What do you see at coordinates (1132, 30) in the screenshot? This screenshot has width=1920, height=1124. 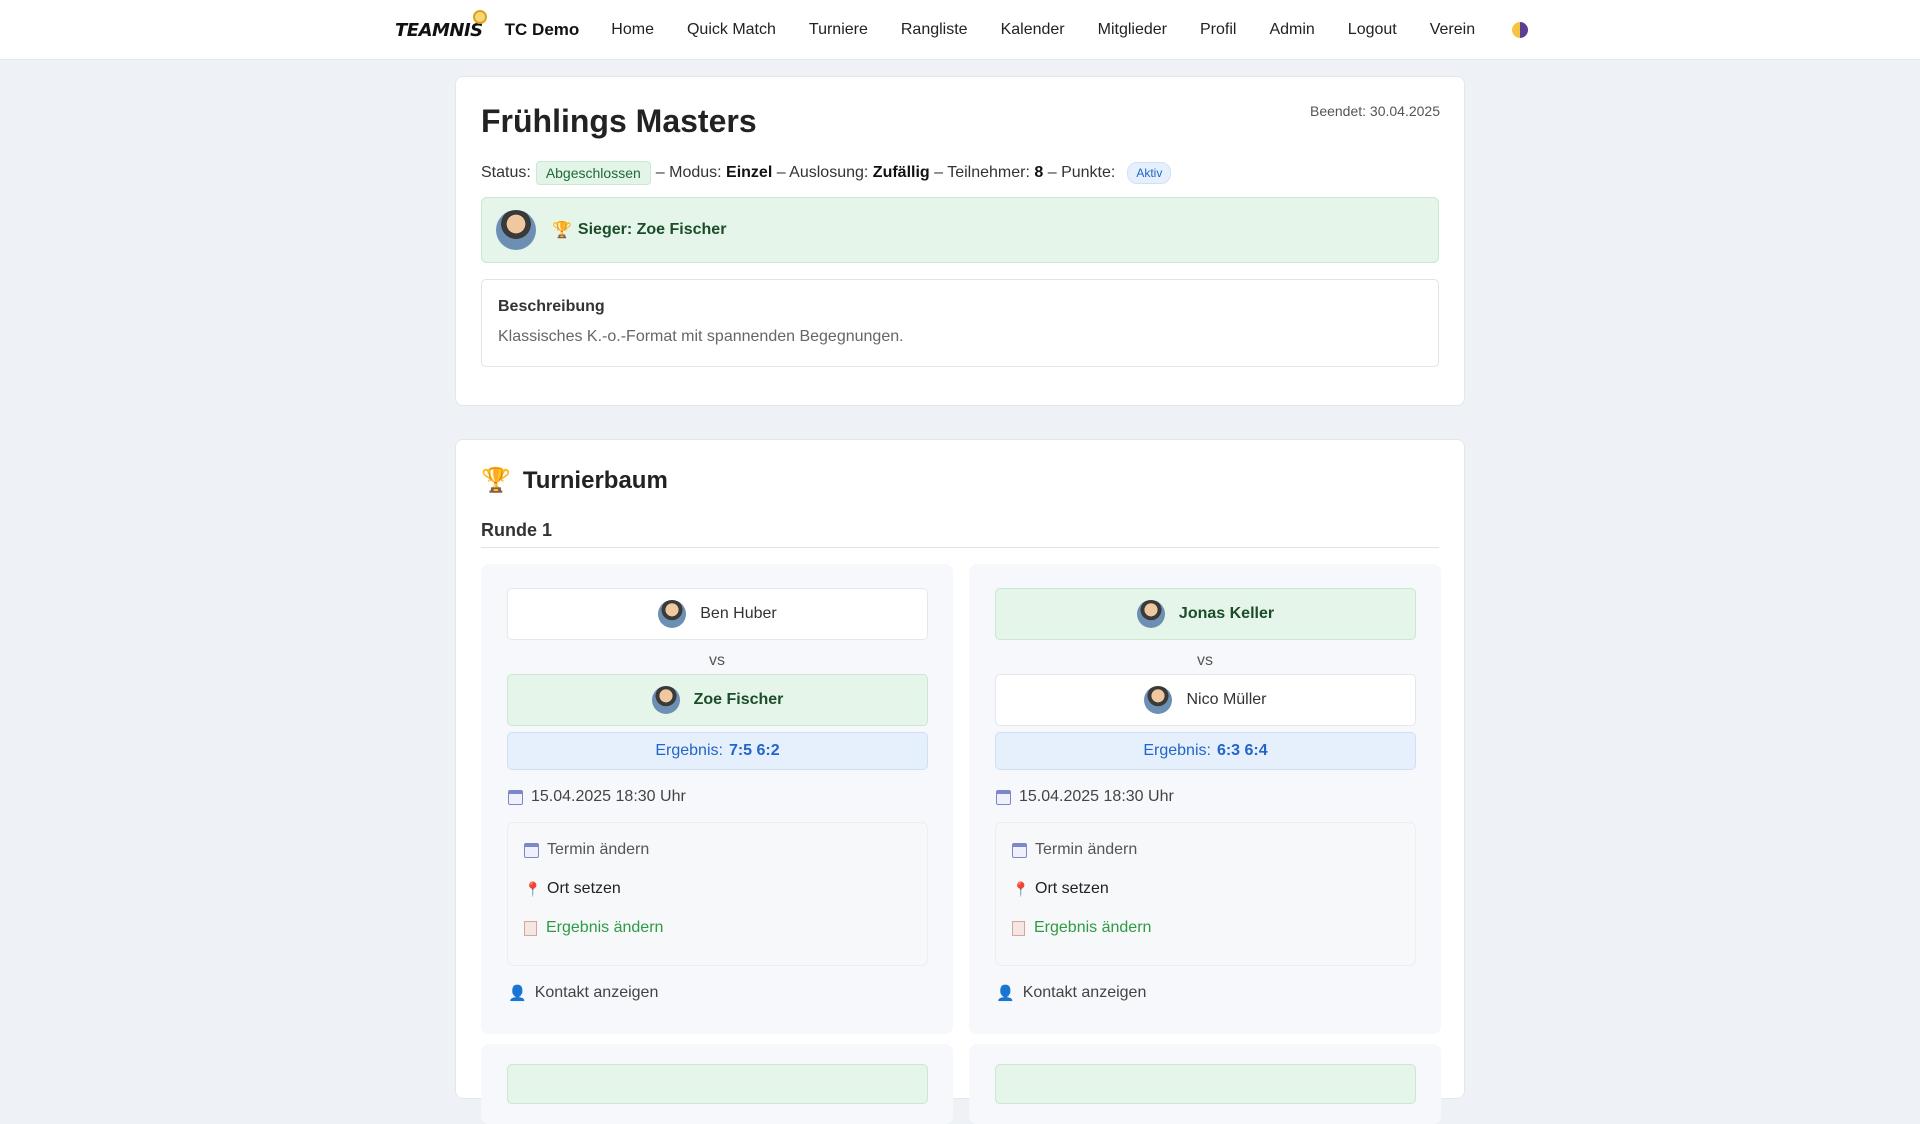 I see `nav-mitglieder: Mitglieder` at bounding box center [1132, 30].